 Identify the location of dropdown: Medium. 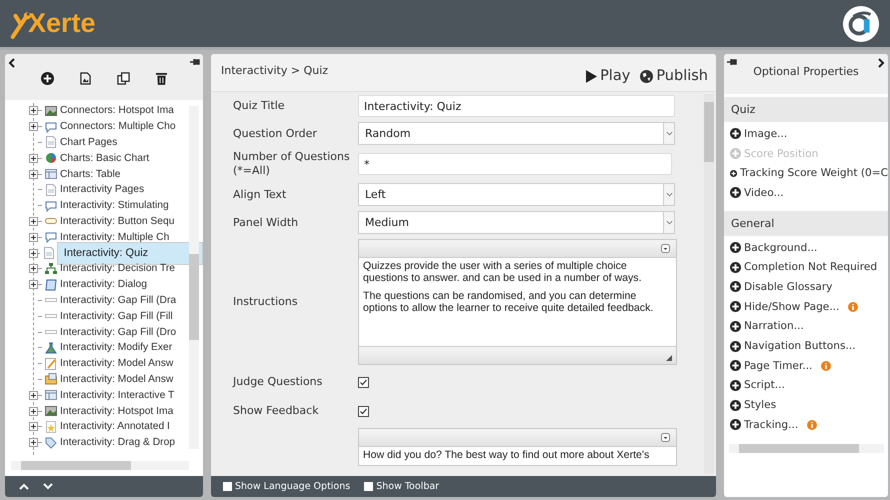
(516, 222).